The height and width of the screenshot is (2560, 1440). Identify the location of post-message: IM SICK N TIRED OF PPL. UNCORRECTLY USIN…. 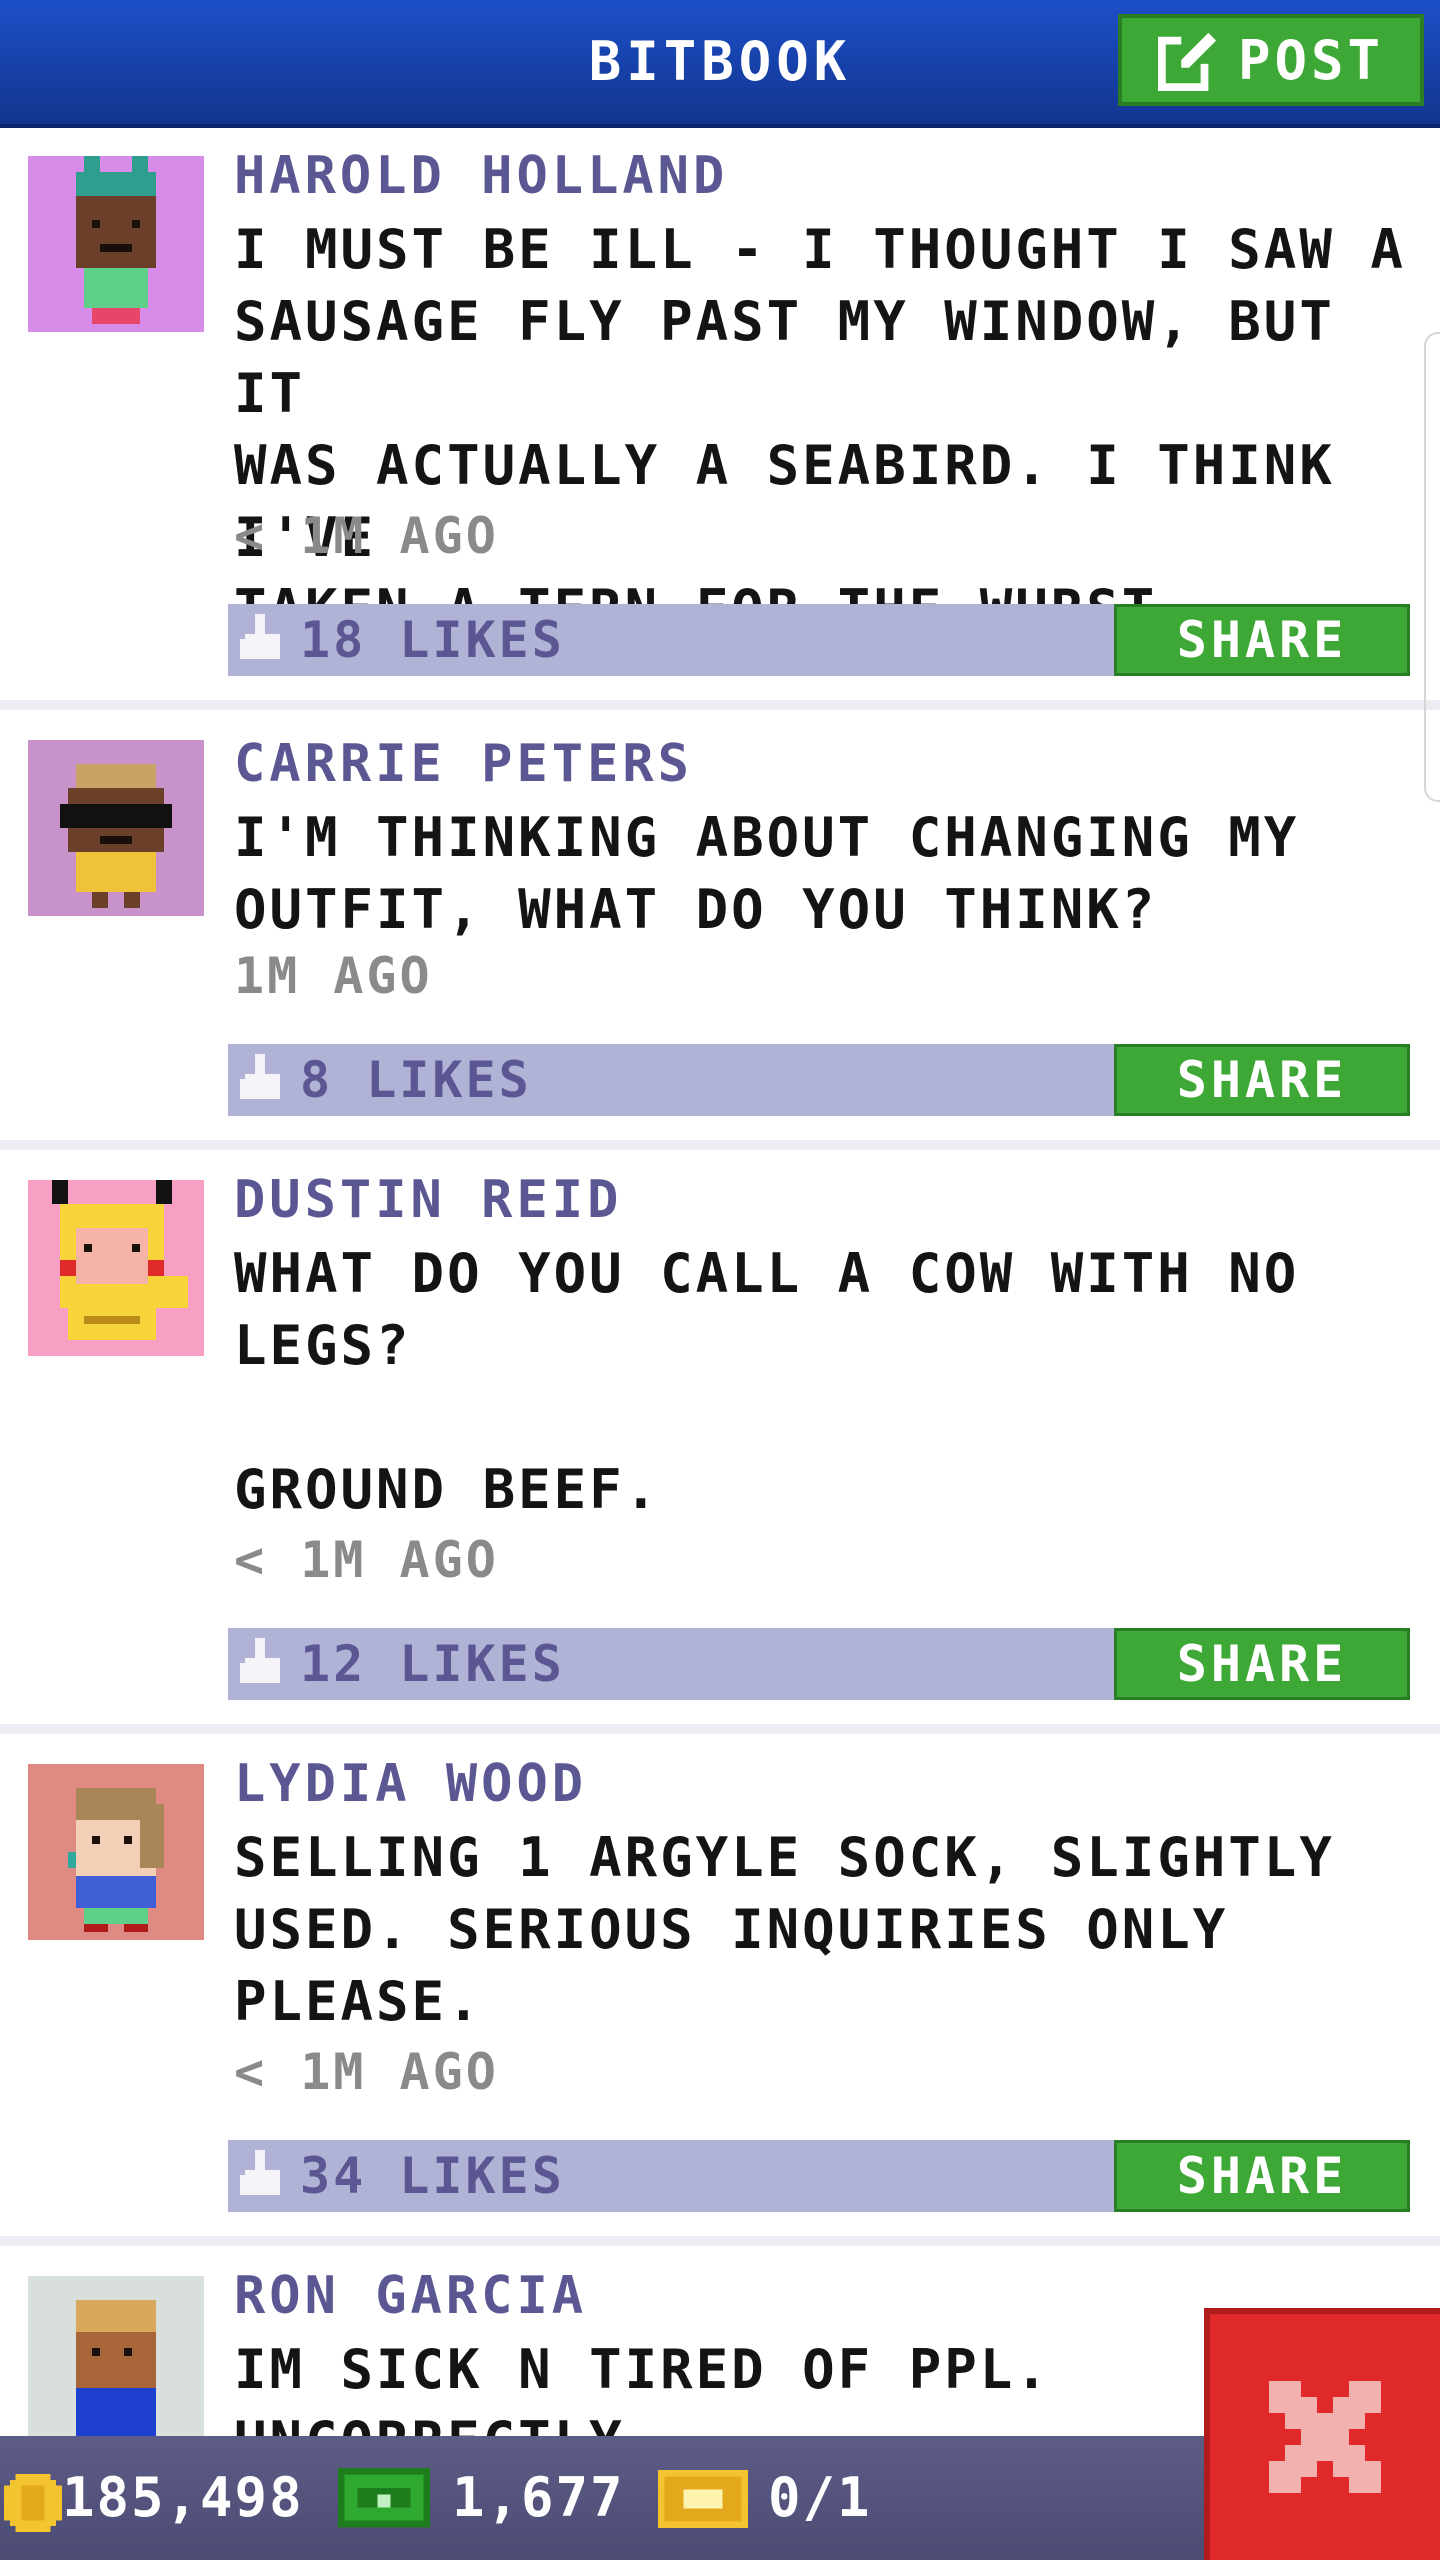
(642, 2387).